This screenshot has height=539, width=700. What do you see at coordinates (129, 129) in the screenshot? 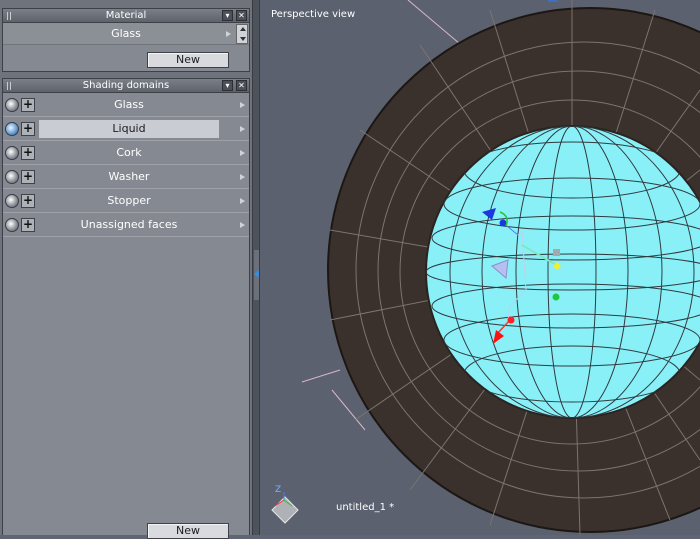
I see `domain-label: Liquid` at bounding box center [129, 129].